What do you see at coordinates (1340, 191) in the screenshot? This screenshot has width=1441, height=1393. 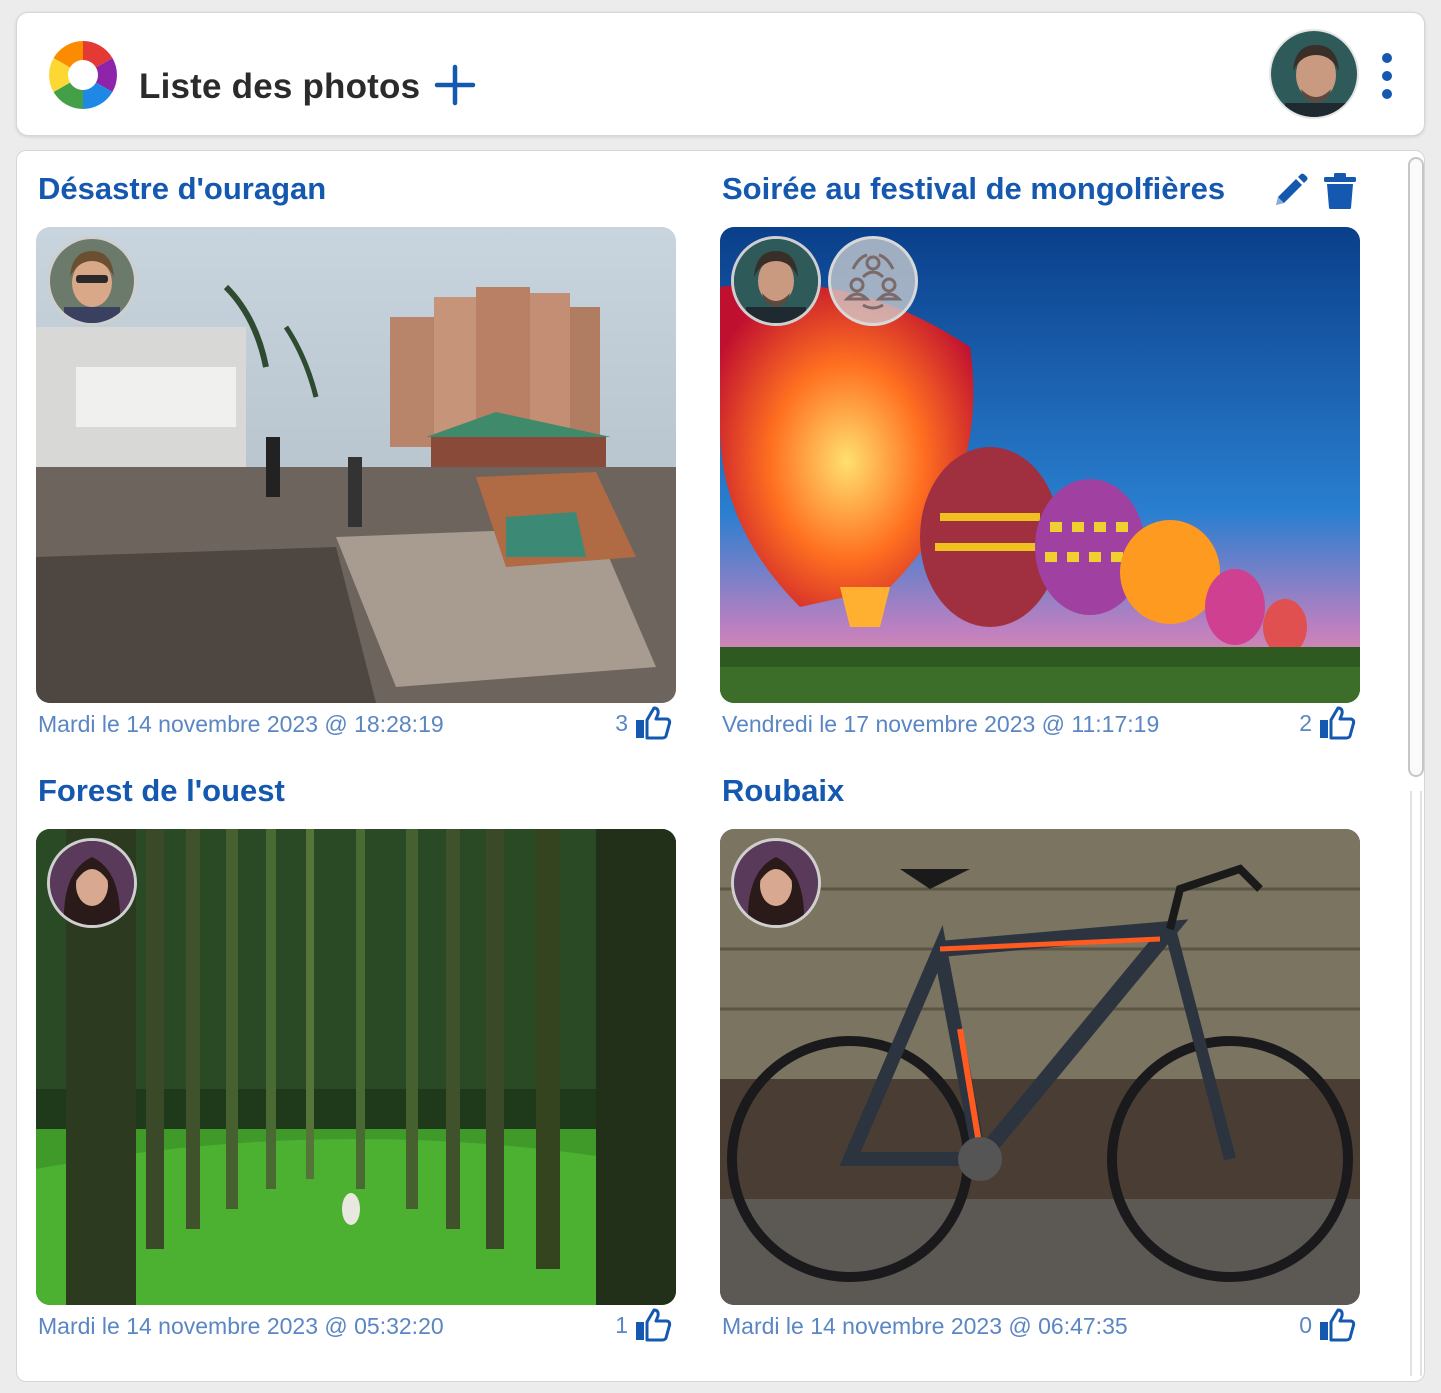 I see `trash-icon` at bounding box center [1340, 191].